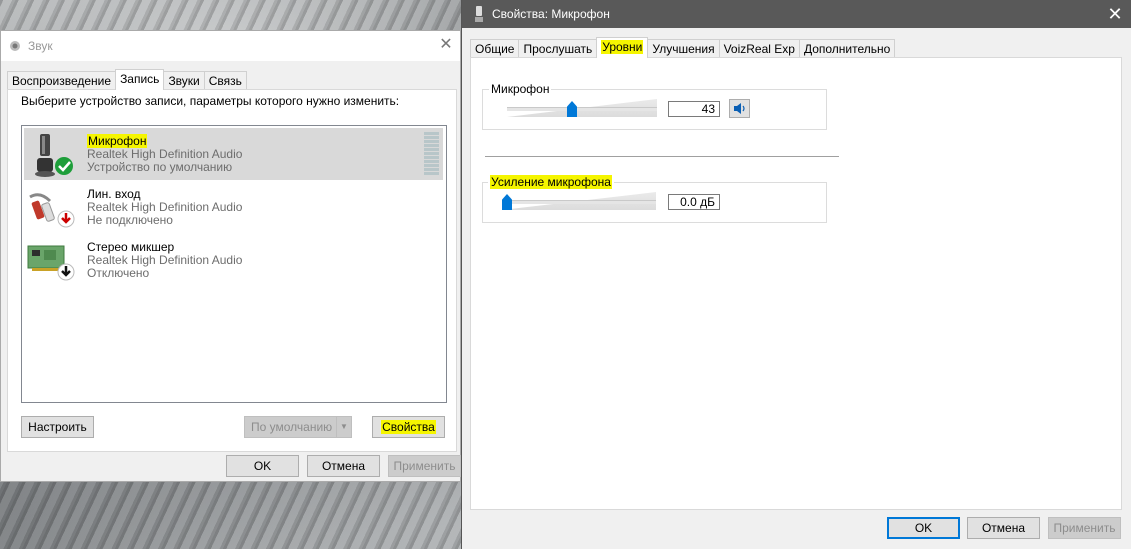  I want to click on tab-communications: Связь, so click(225, 80).